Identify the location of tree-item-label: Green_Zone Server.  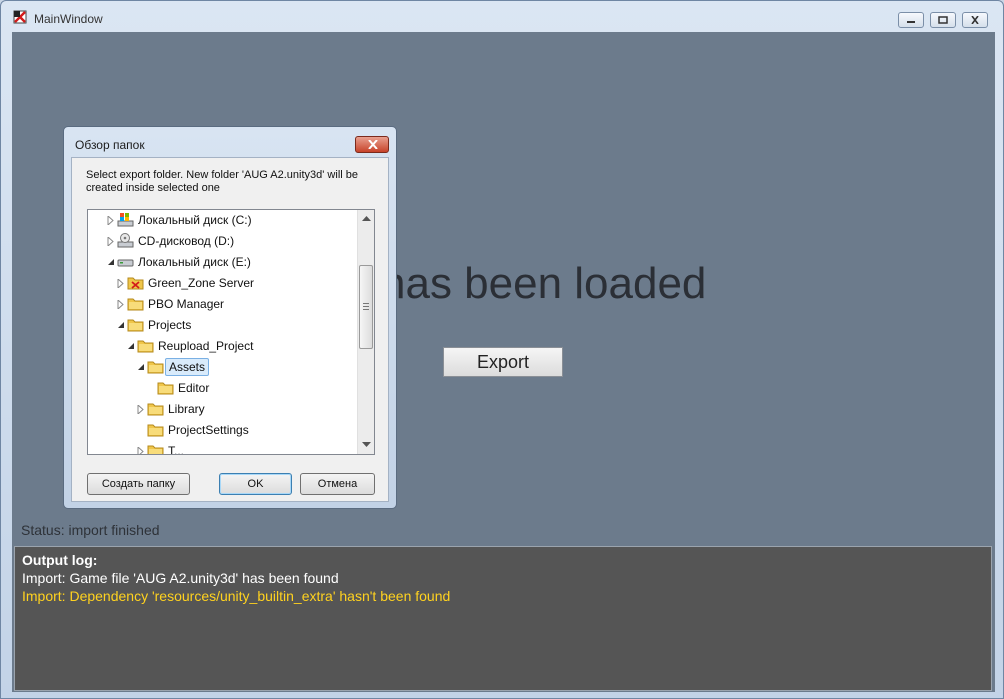
(201, 283).